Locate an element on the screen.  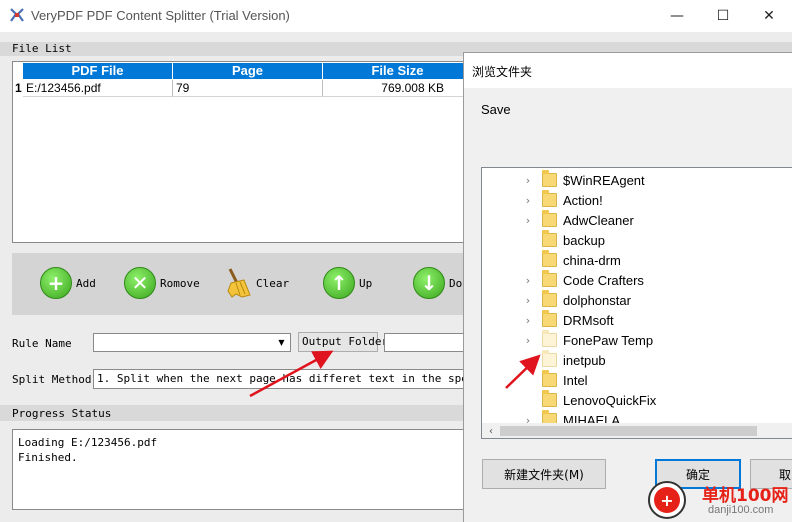
watermark-title: 单机100网 is located at coordinates (745, 496).